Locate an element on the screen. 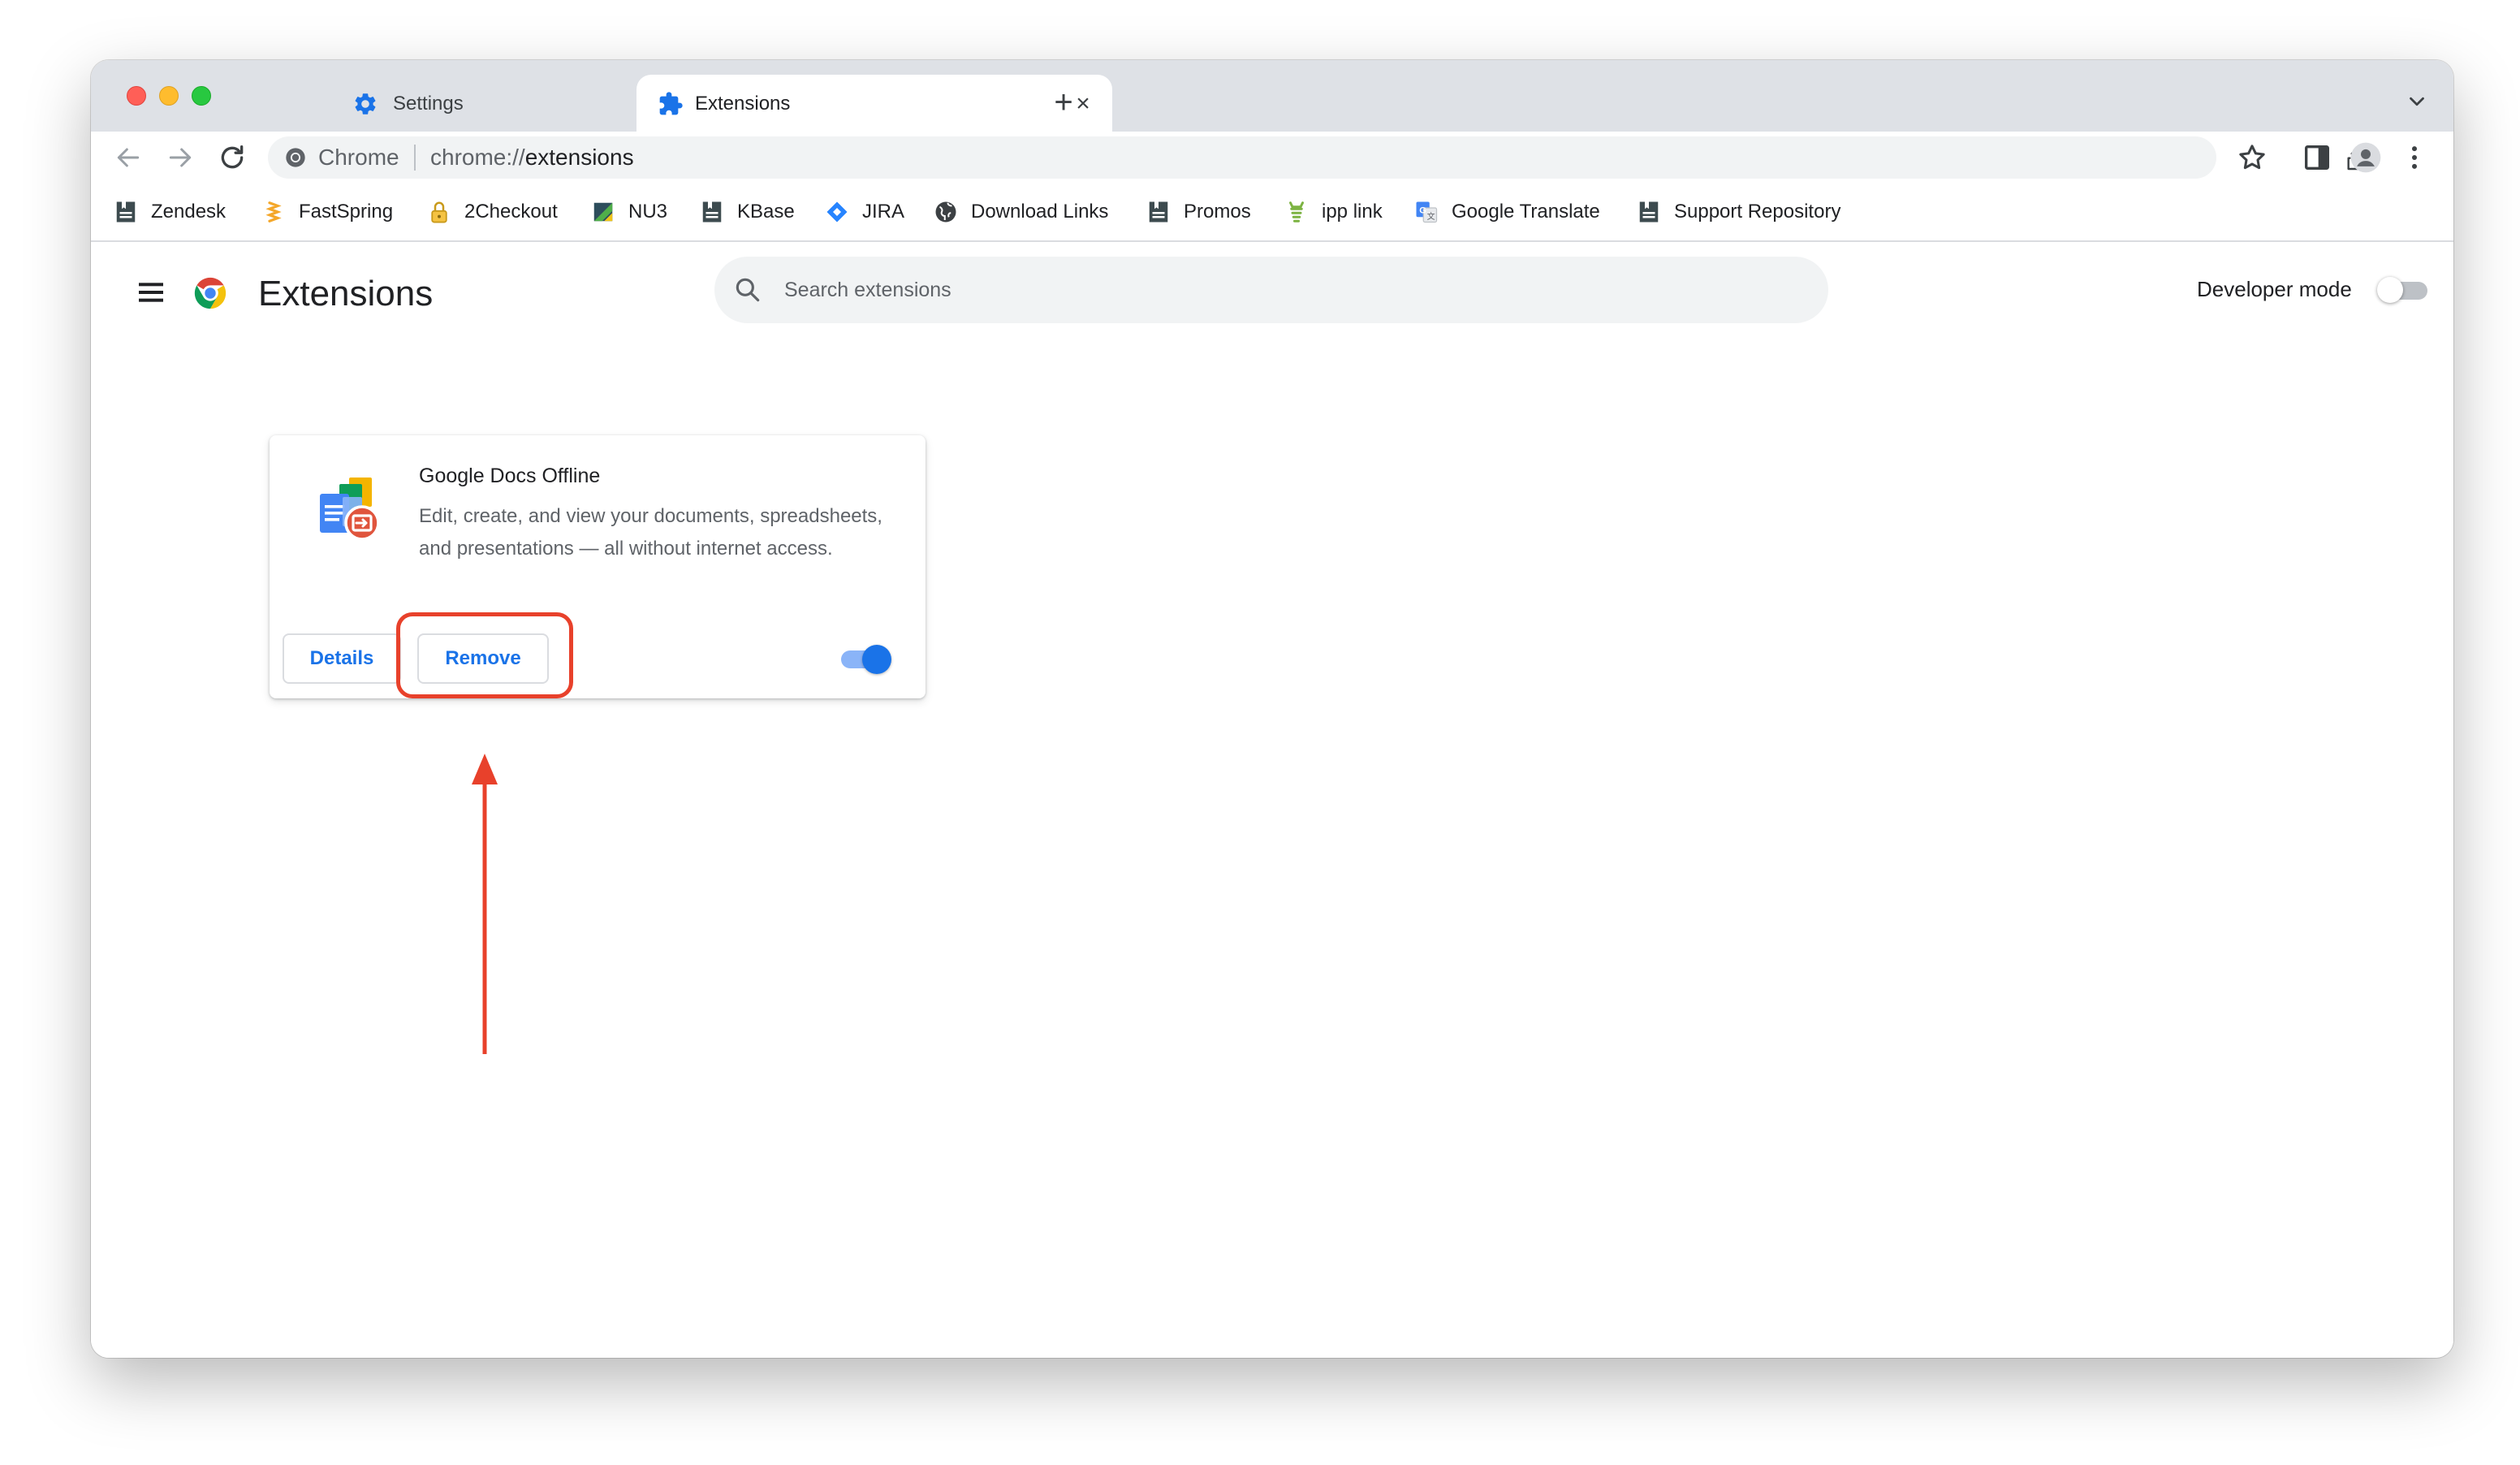 The width and height of the screenshot is (2520, 1465). site-origin-label: Chrome is located at coordinates (358, 157).